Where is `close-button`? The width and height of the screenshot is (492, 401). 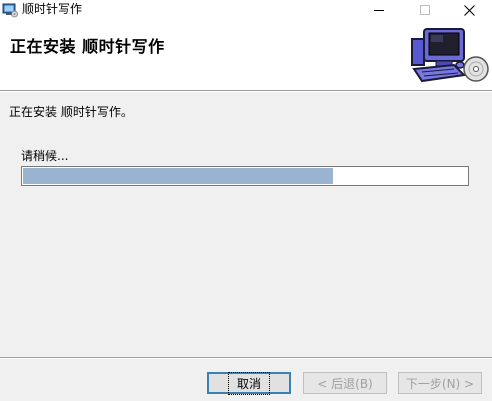
close-button is located at coordinates (469, 10).